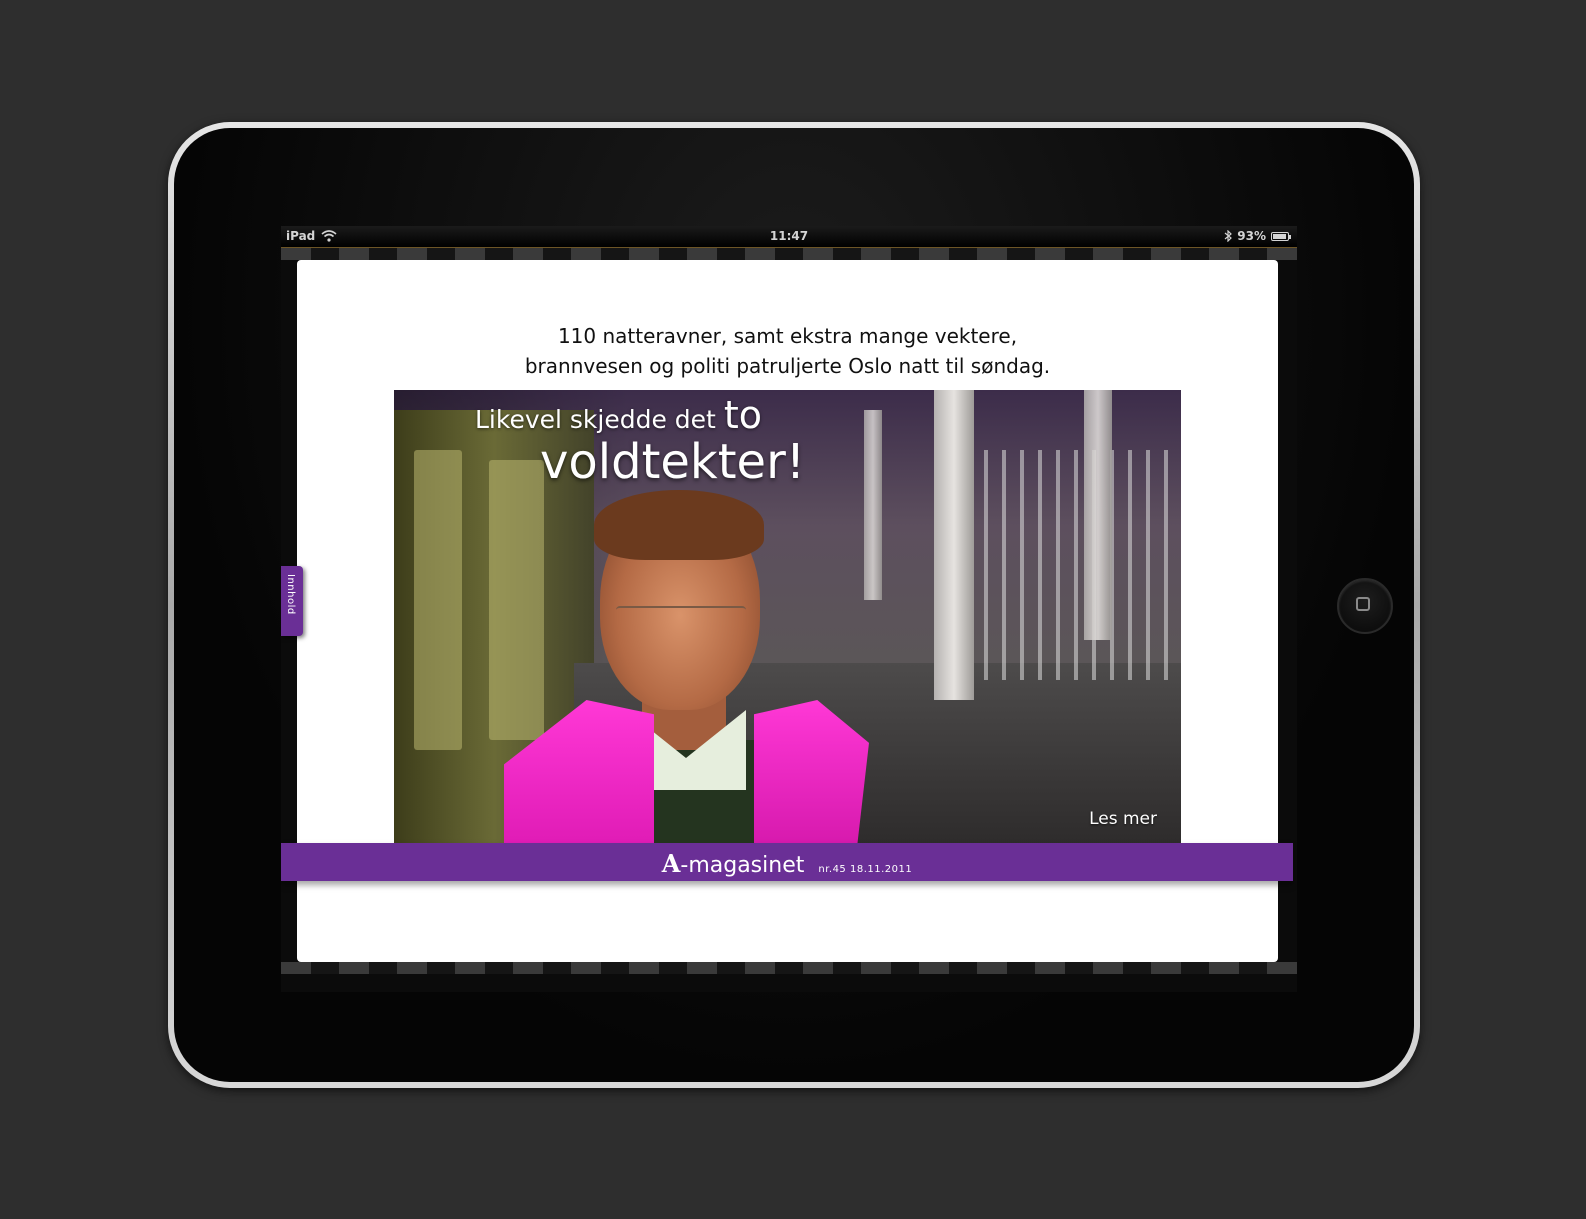 This screenshot has width=1586, height=1219. I want to click on magazine-logo: A -magasinet, so click(733, 863).